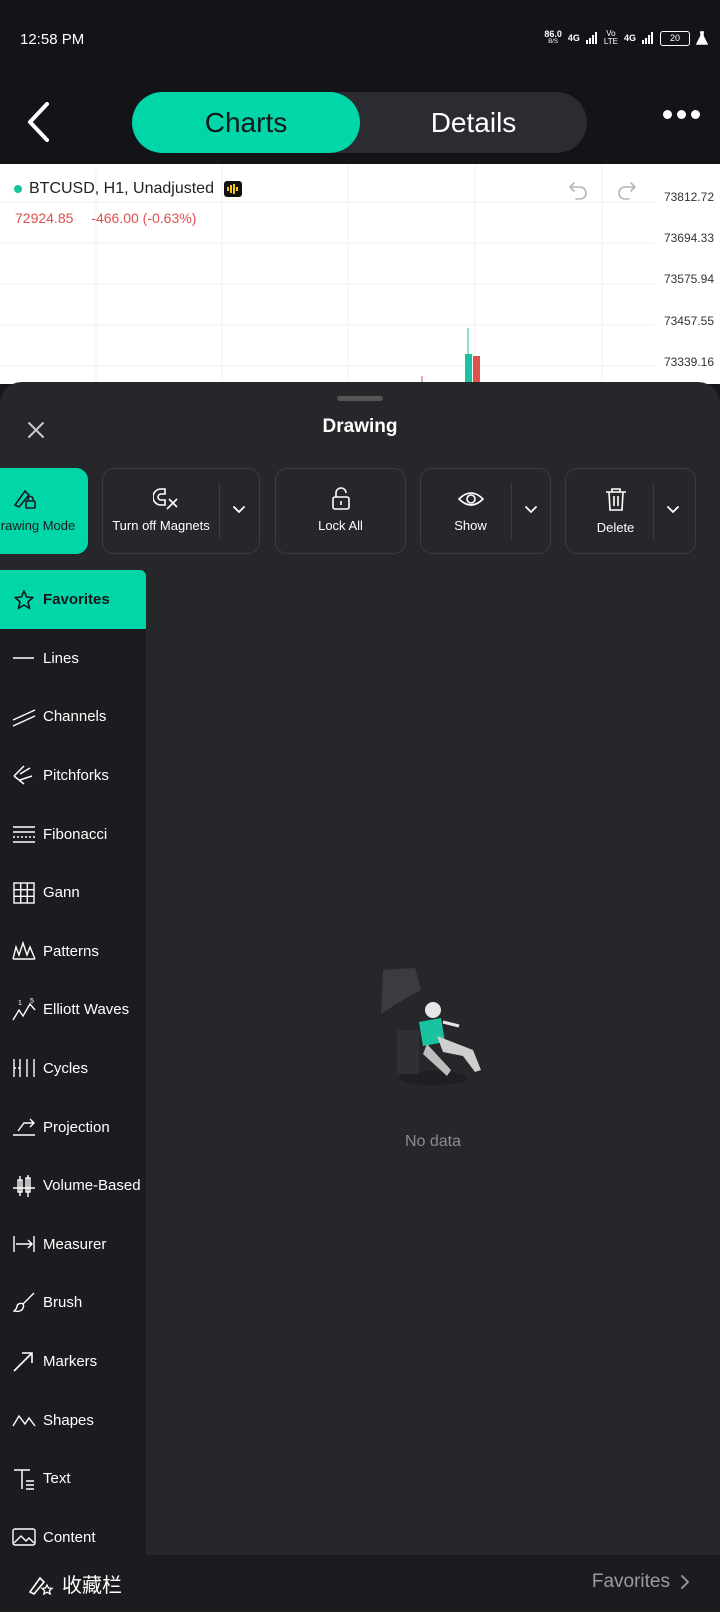  I want to click on price-axis-label: 73812.72, so click(688, 197).